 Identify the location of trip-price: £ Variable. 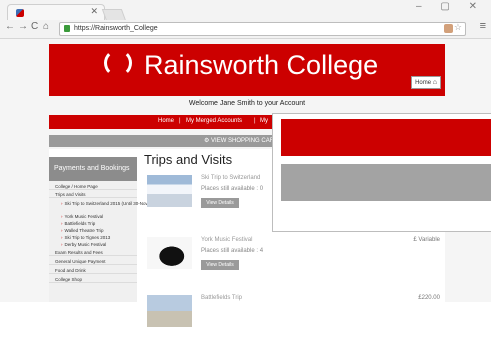
(426, 240).